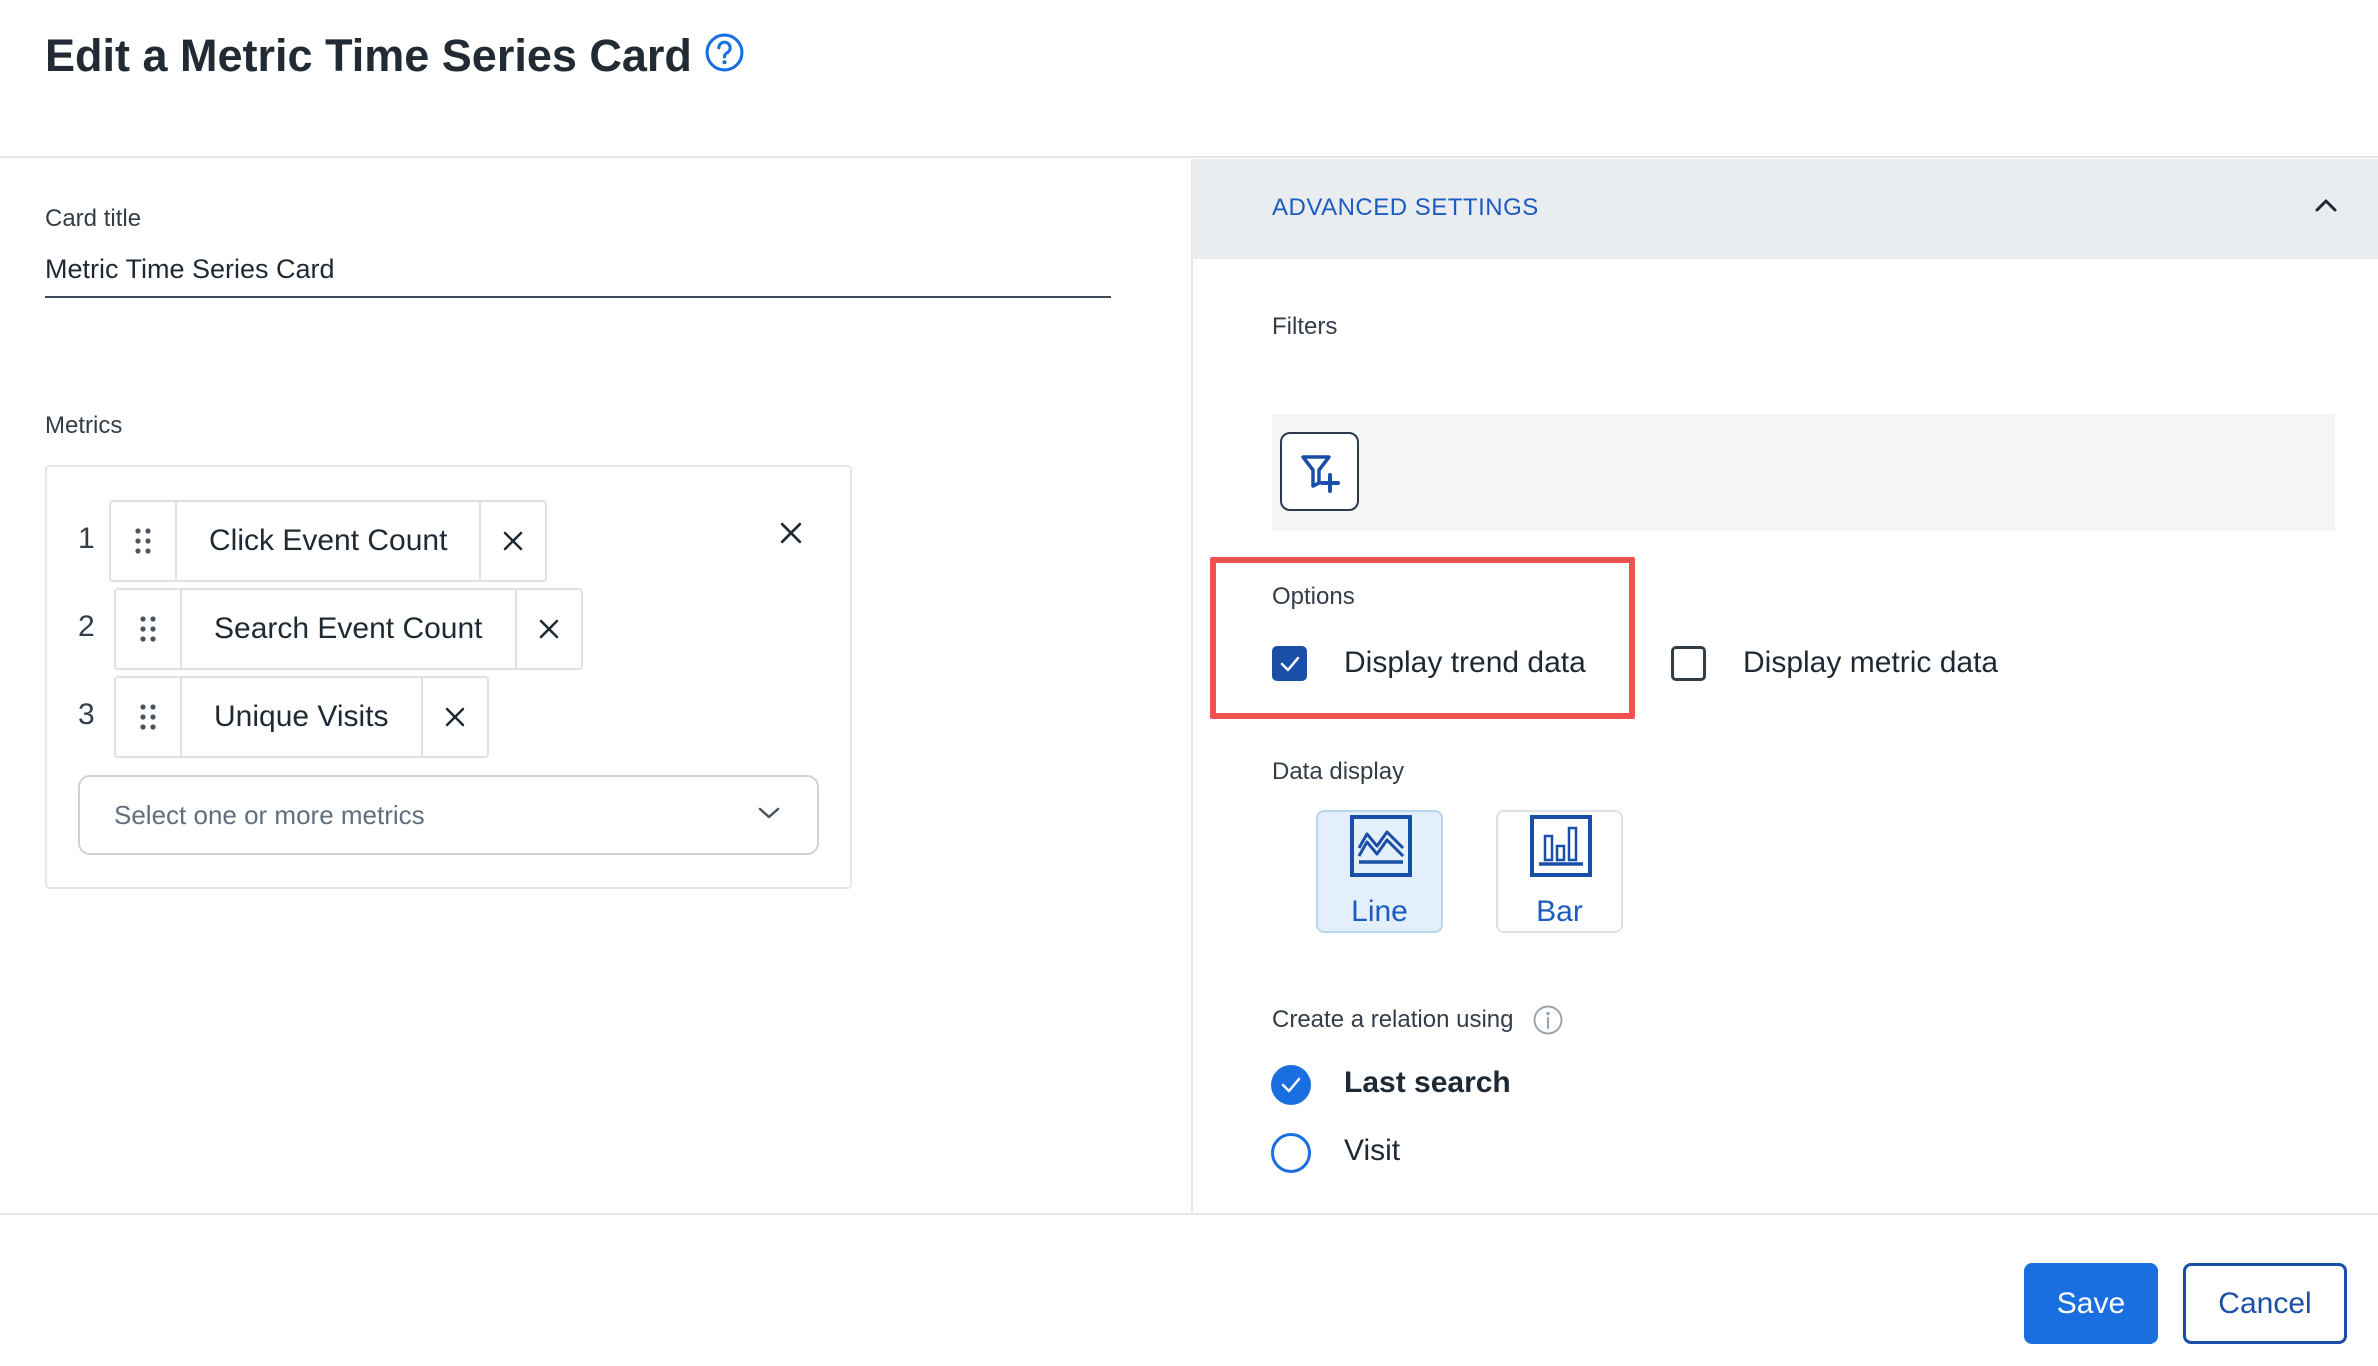  What do you see at coordinates (1338, 771) in the screenshot?
I see `data-display-label: Data display` at bounding box center [1338, 771].